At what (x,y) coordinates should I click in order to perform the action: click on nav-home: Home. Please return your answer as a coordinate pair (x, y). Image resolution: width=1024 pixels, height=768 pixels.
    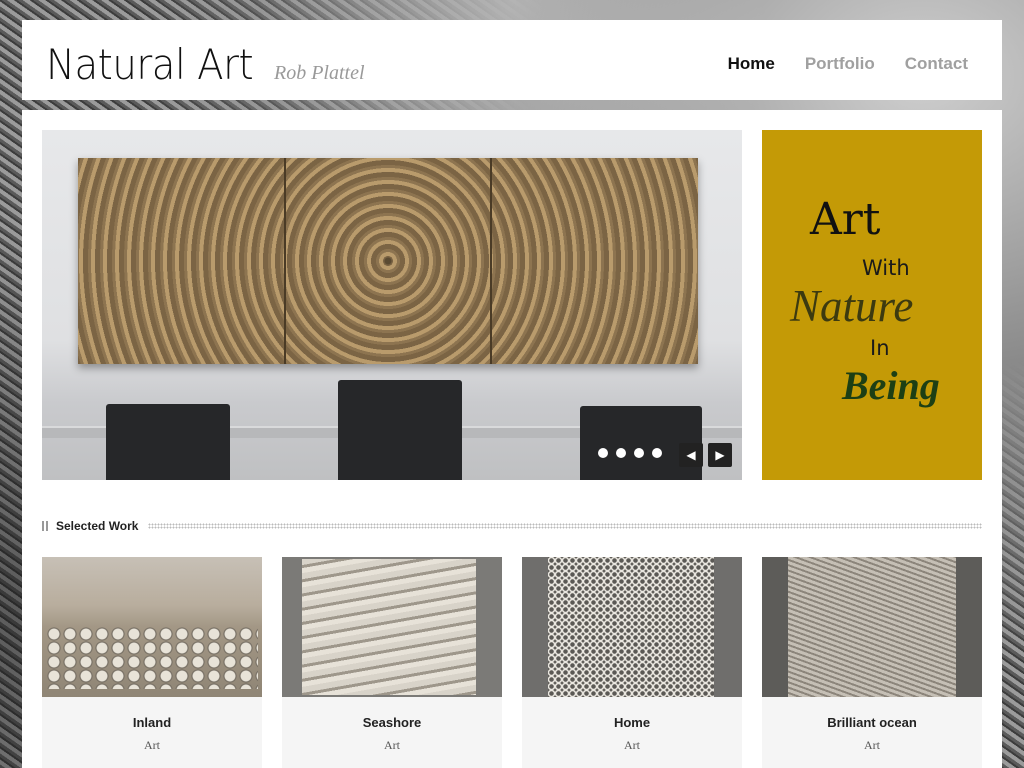
    Looking at the image, I should click on (751, 64).